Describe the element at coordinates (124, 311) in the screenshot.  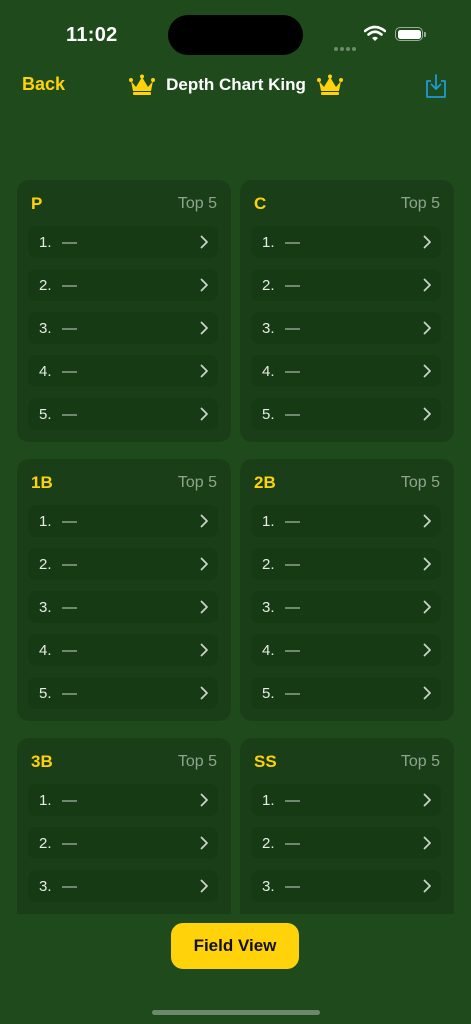
I see `position-card-p: P Top 5 1. — 2. — 3. — 4. — 5. —` at that location.